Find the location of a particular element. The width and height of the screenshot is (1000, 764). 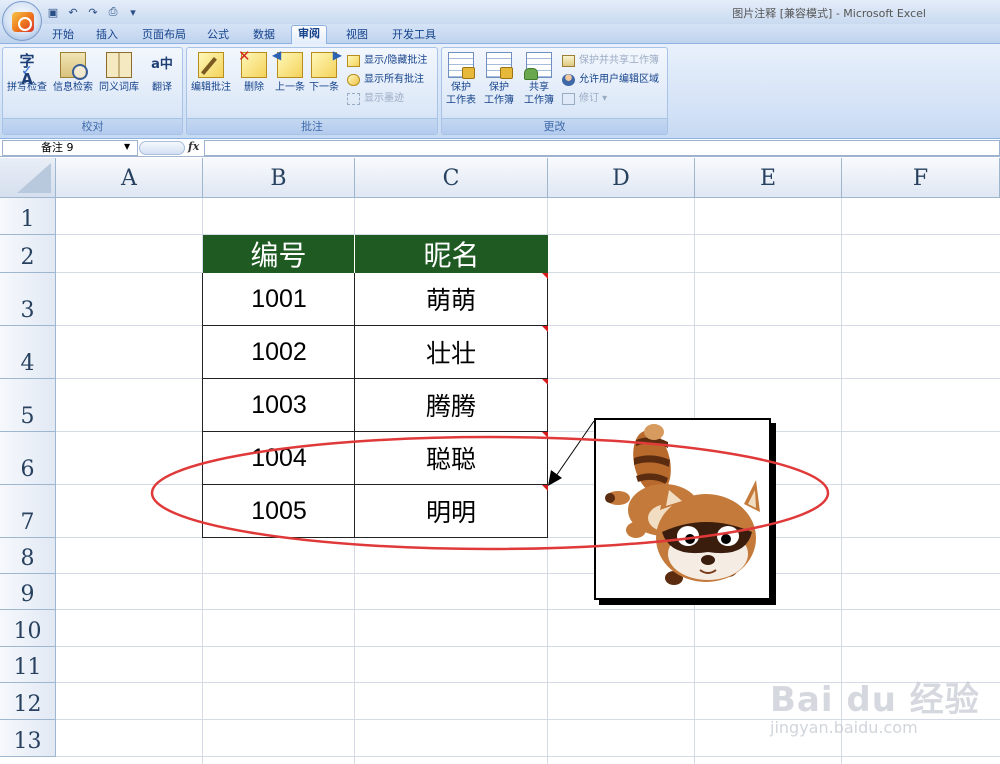

redo-icon: ↷ is located at coordinates (93, 12).